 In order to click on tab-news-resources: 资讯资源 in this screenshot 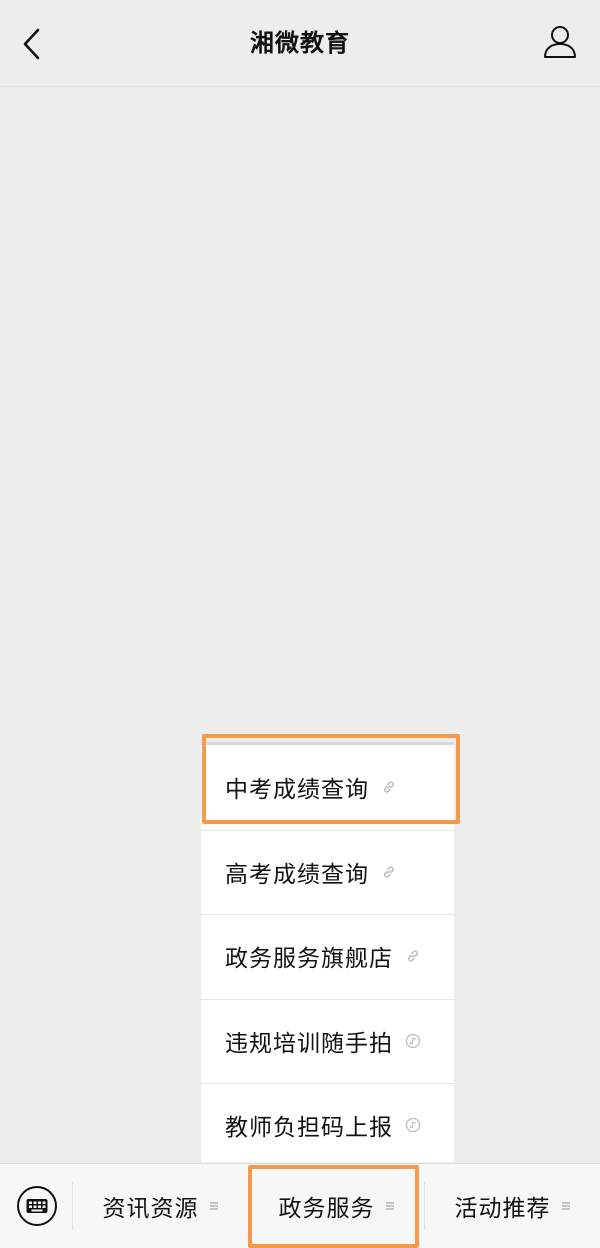, I will do `click(160, 1206)`.